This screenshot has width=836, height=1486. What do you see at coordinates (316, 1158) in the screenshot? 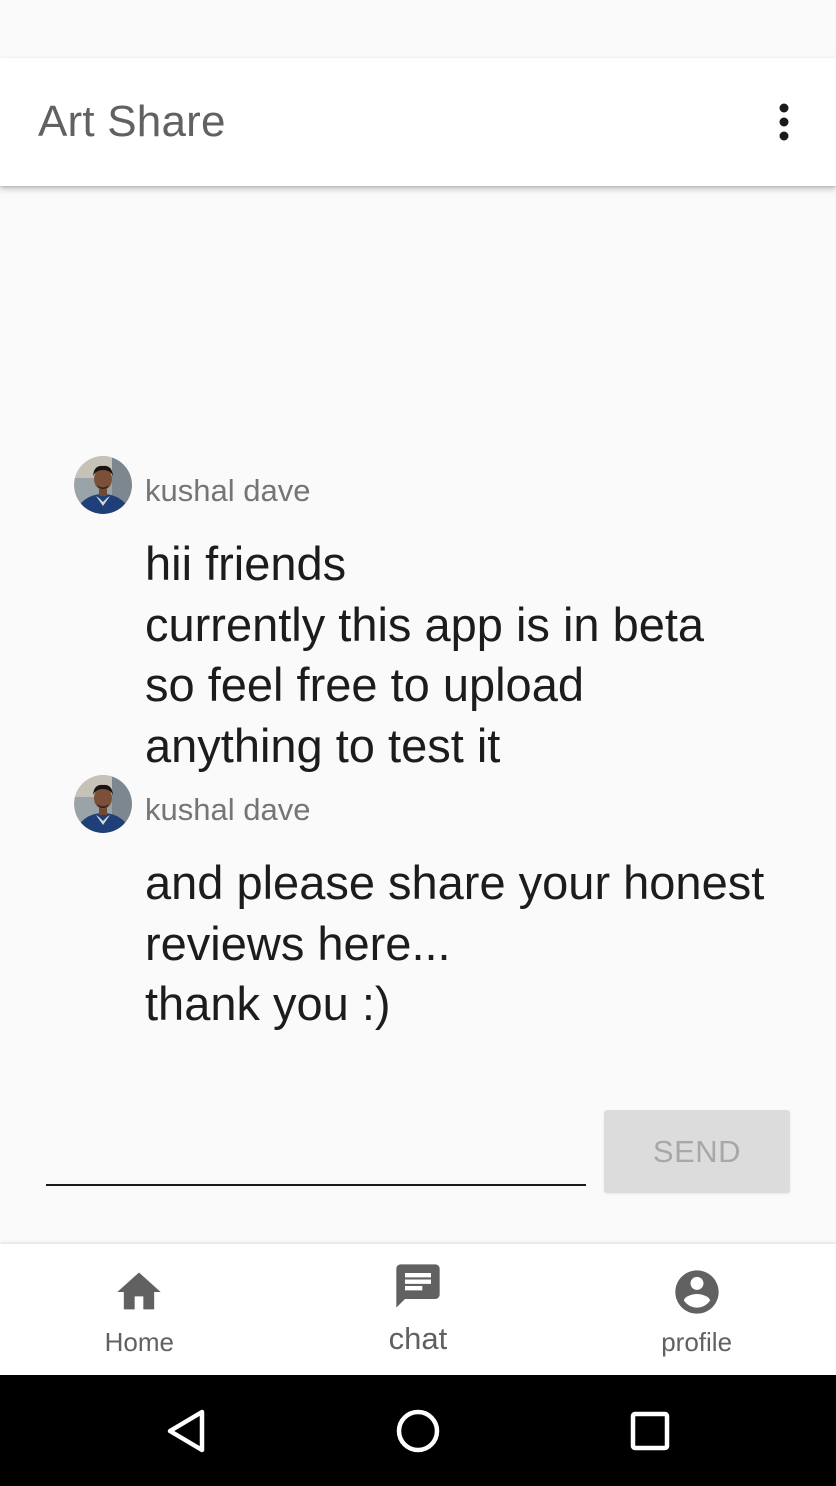
I see `message-input` at bounding box center [316, 1158].